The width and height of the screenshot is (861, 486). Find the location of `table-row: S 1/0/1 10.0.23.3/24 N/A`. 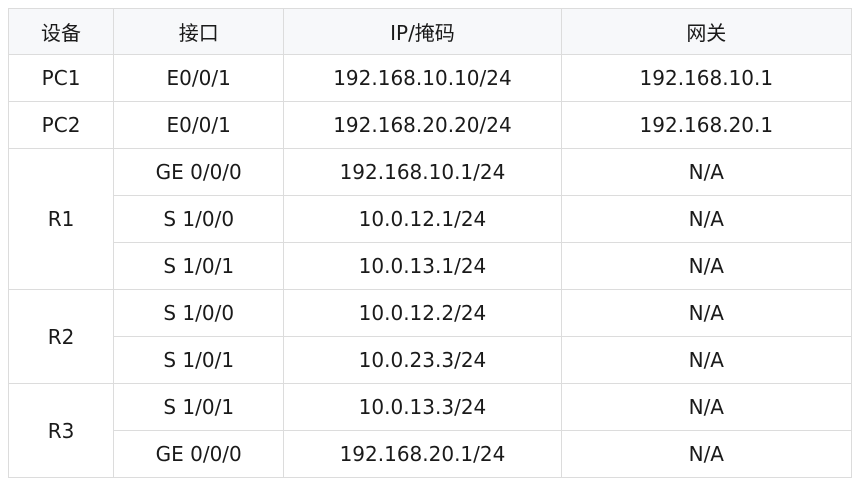

table-row: S 1/0/1 10.0.23.3/24 N/A is located at coordinates (431, 360).